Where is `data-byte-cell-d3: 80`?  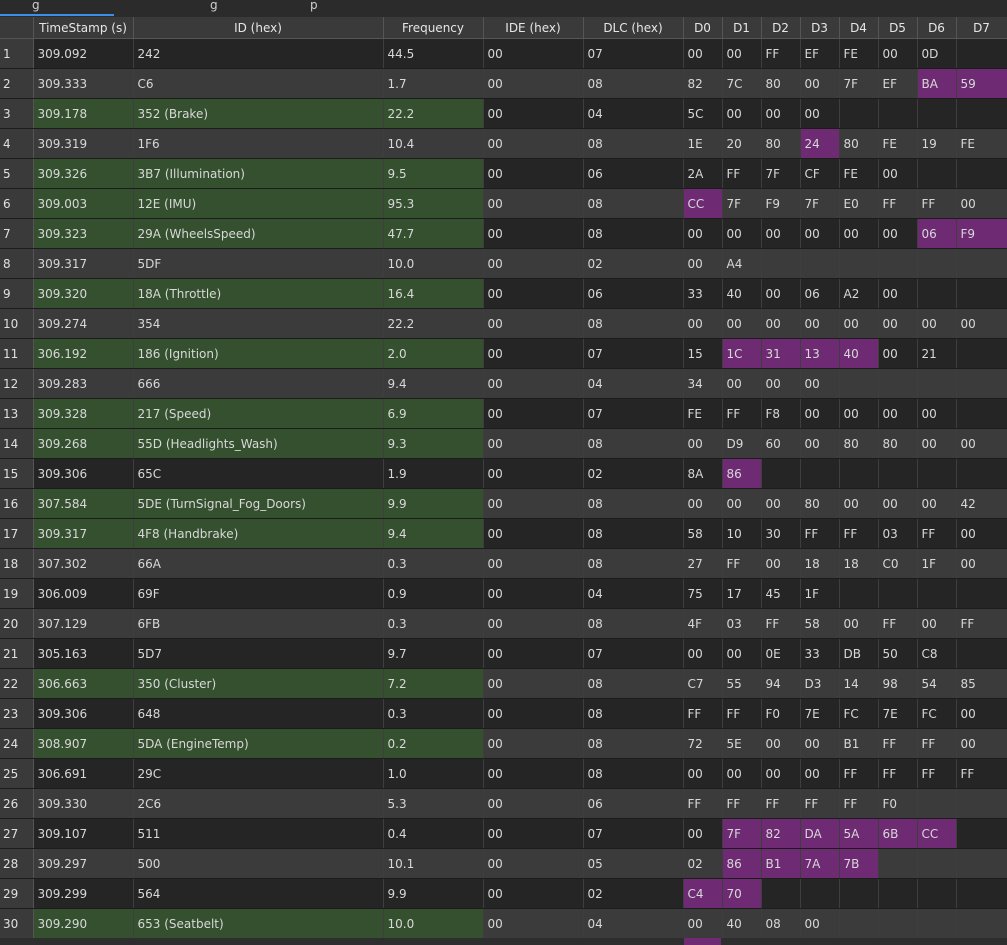
data-byte-cell-d3: 80 is located at coordinates (820, 503).